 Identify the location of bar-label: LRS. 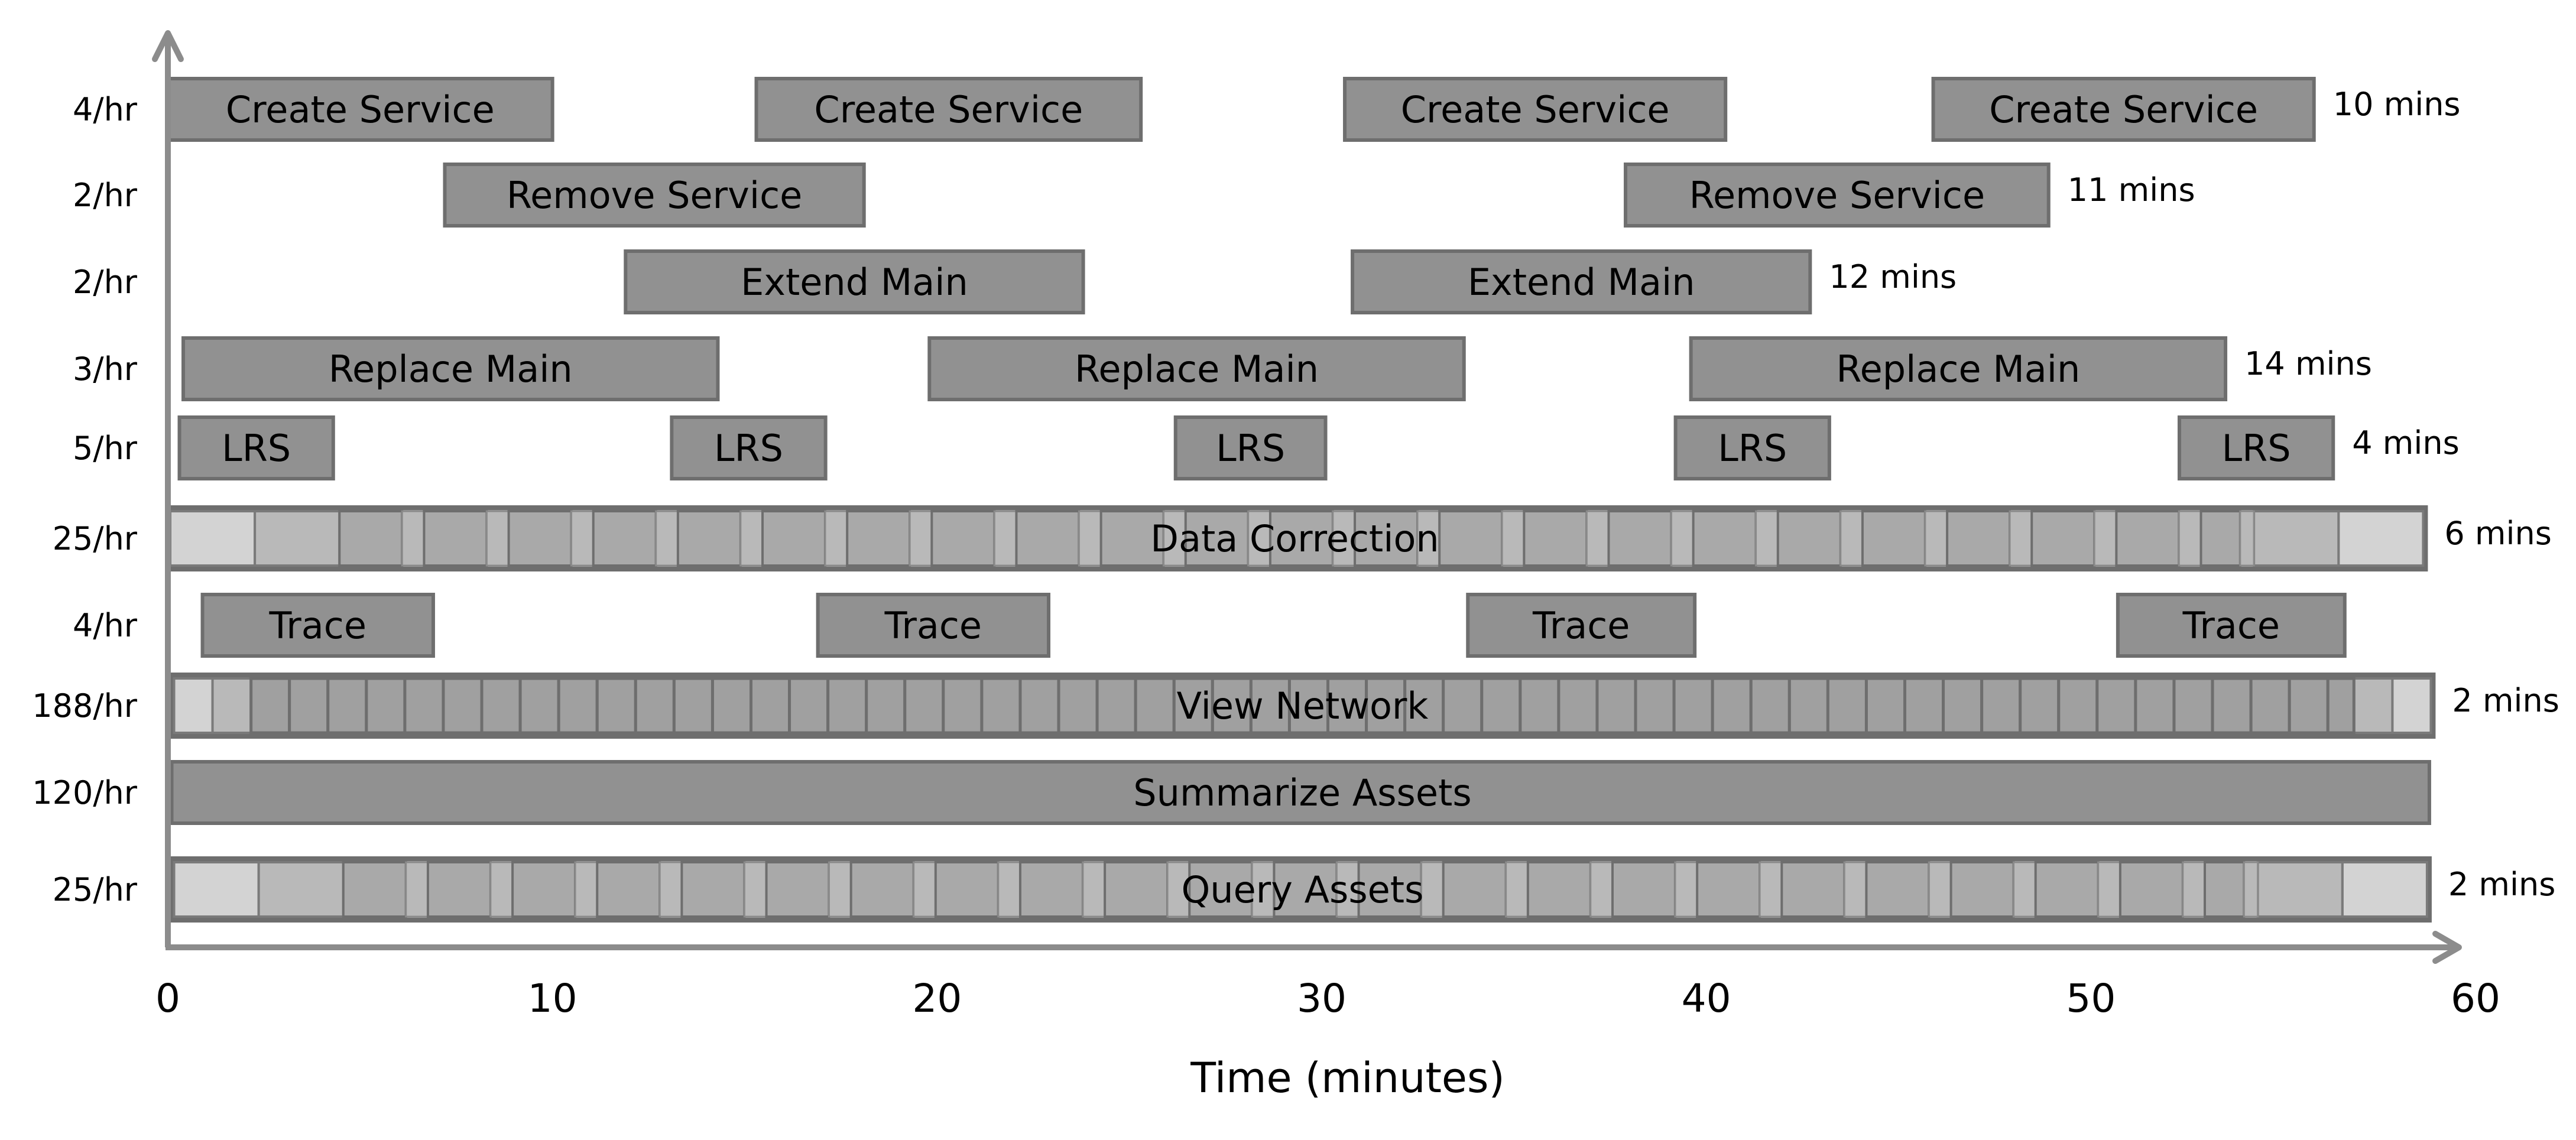
(1250, 449).